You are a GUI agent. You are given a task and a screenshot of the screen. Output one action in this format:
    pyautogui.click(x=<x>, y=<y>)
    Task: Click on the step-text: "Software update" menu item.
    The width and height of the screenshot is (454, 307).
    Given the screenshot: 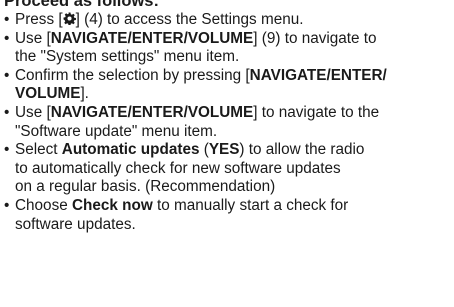 What is the action you would take?
    pyautogui.click(x=116, y=131)
    